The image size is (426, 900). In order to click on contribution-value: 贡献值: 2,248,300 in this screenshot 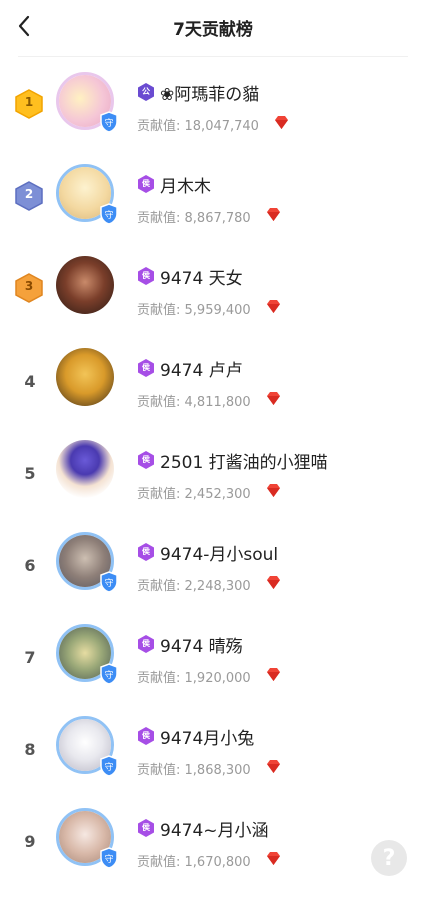, I will do `click(194, 586)`.